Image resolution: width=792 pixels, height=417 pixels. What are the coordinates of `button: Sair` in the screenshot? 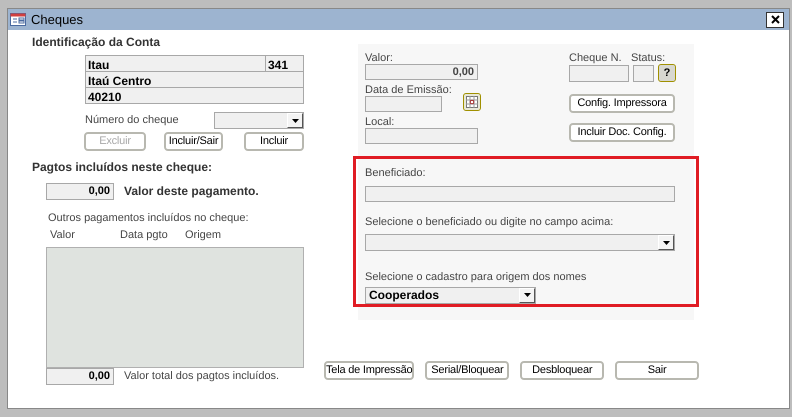 It's located at (657, 370).